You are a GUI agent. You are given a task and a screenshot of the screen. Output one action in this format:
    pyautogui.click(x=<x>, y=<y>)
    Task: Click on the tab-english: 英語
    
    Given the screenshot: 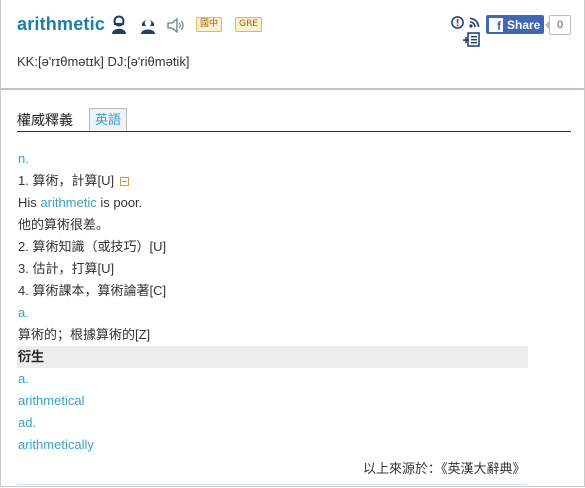 What is the action you would take?
    pyautogui.click(x=108, y=119)
    